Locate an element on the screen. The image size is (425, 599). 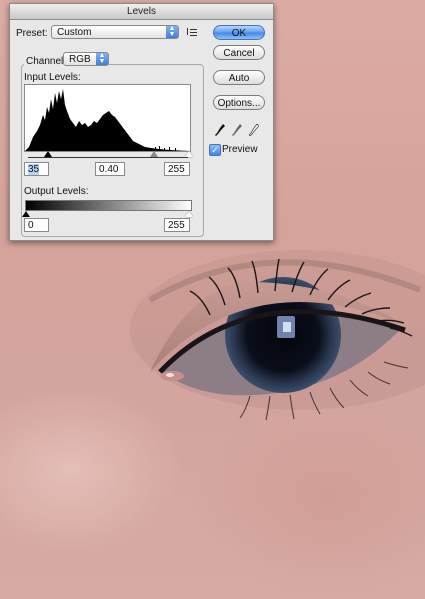
input-gamma-field: 0.40 is located at coordinates (110, 169).